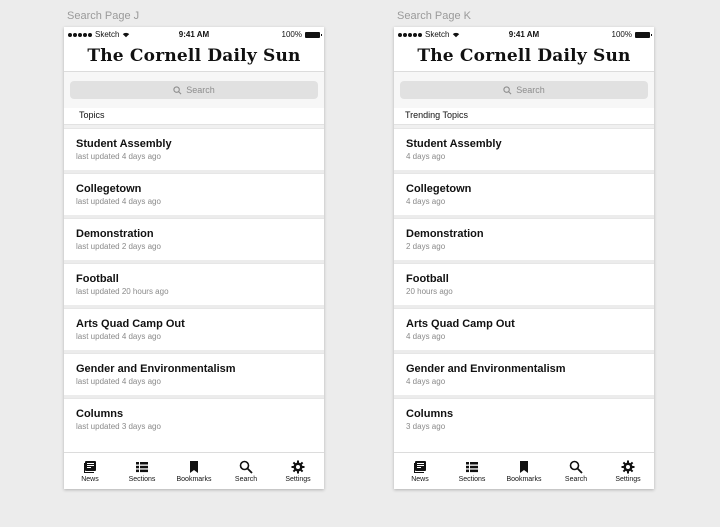 This screenshot has height=527, width=720. What do you see at coordinates (122, 291) in the screenshot?
I see `topic-updated: last updated 20 hours ago` at bounding box center [122, 291].